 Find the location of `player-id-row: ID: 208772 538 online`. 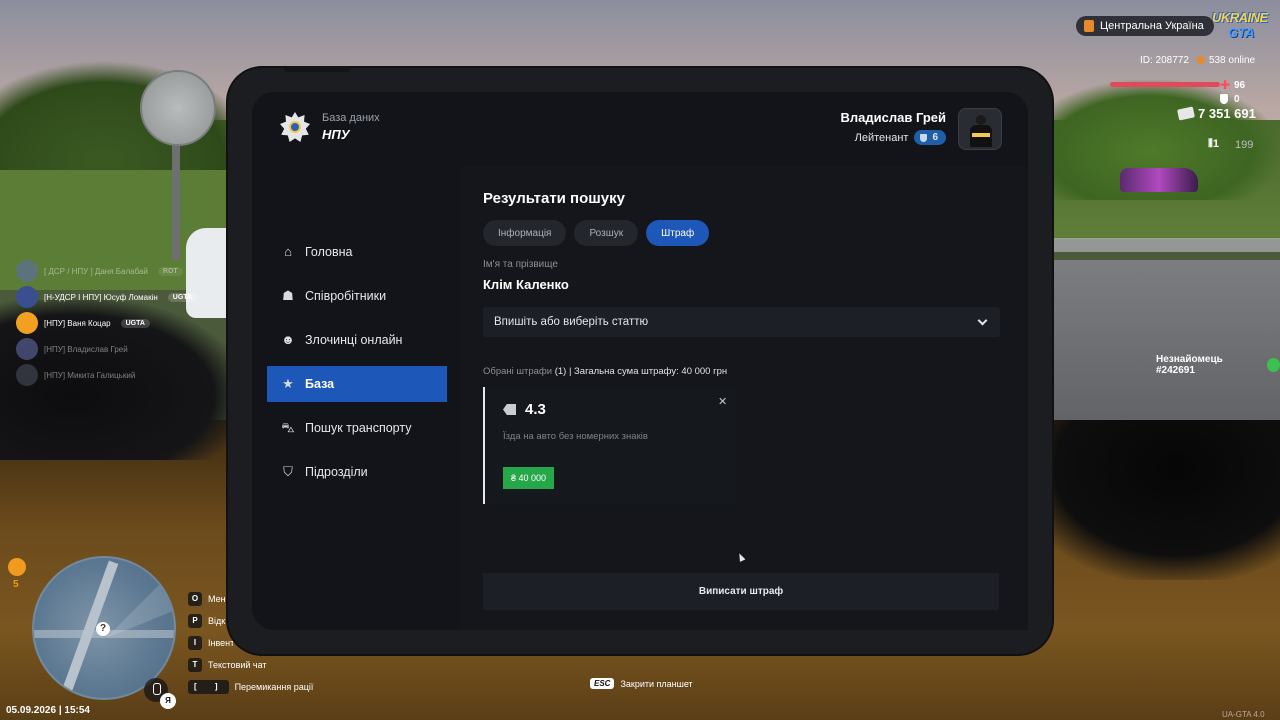

player-id-row: ID: 208772 538 online is located at coordinates (1197, 60).